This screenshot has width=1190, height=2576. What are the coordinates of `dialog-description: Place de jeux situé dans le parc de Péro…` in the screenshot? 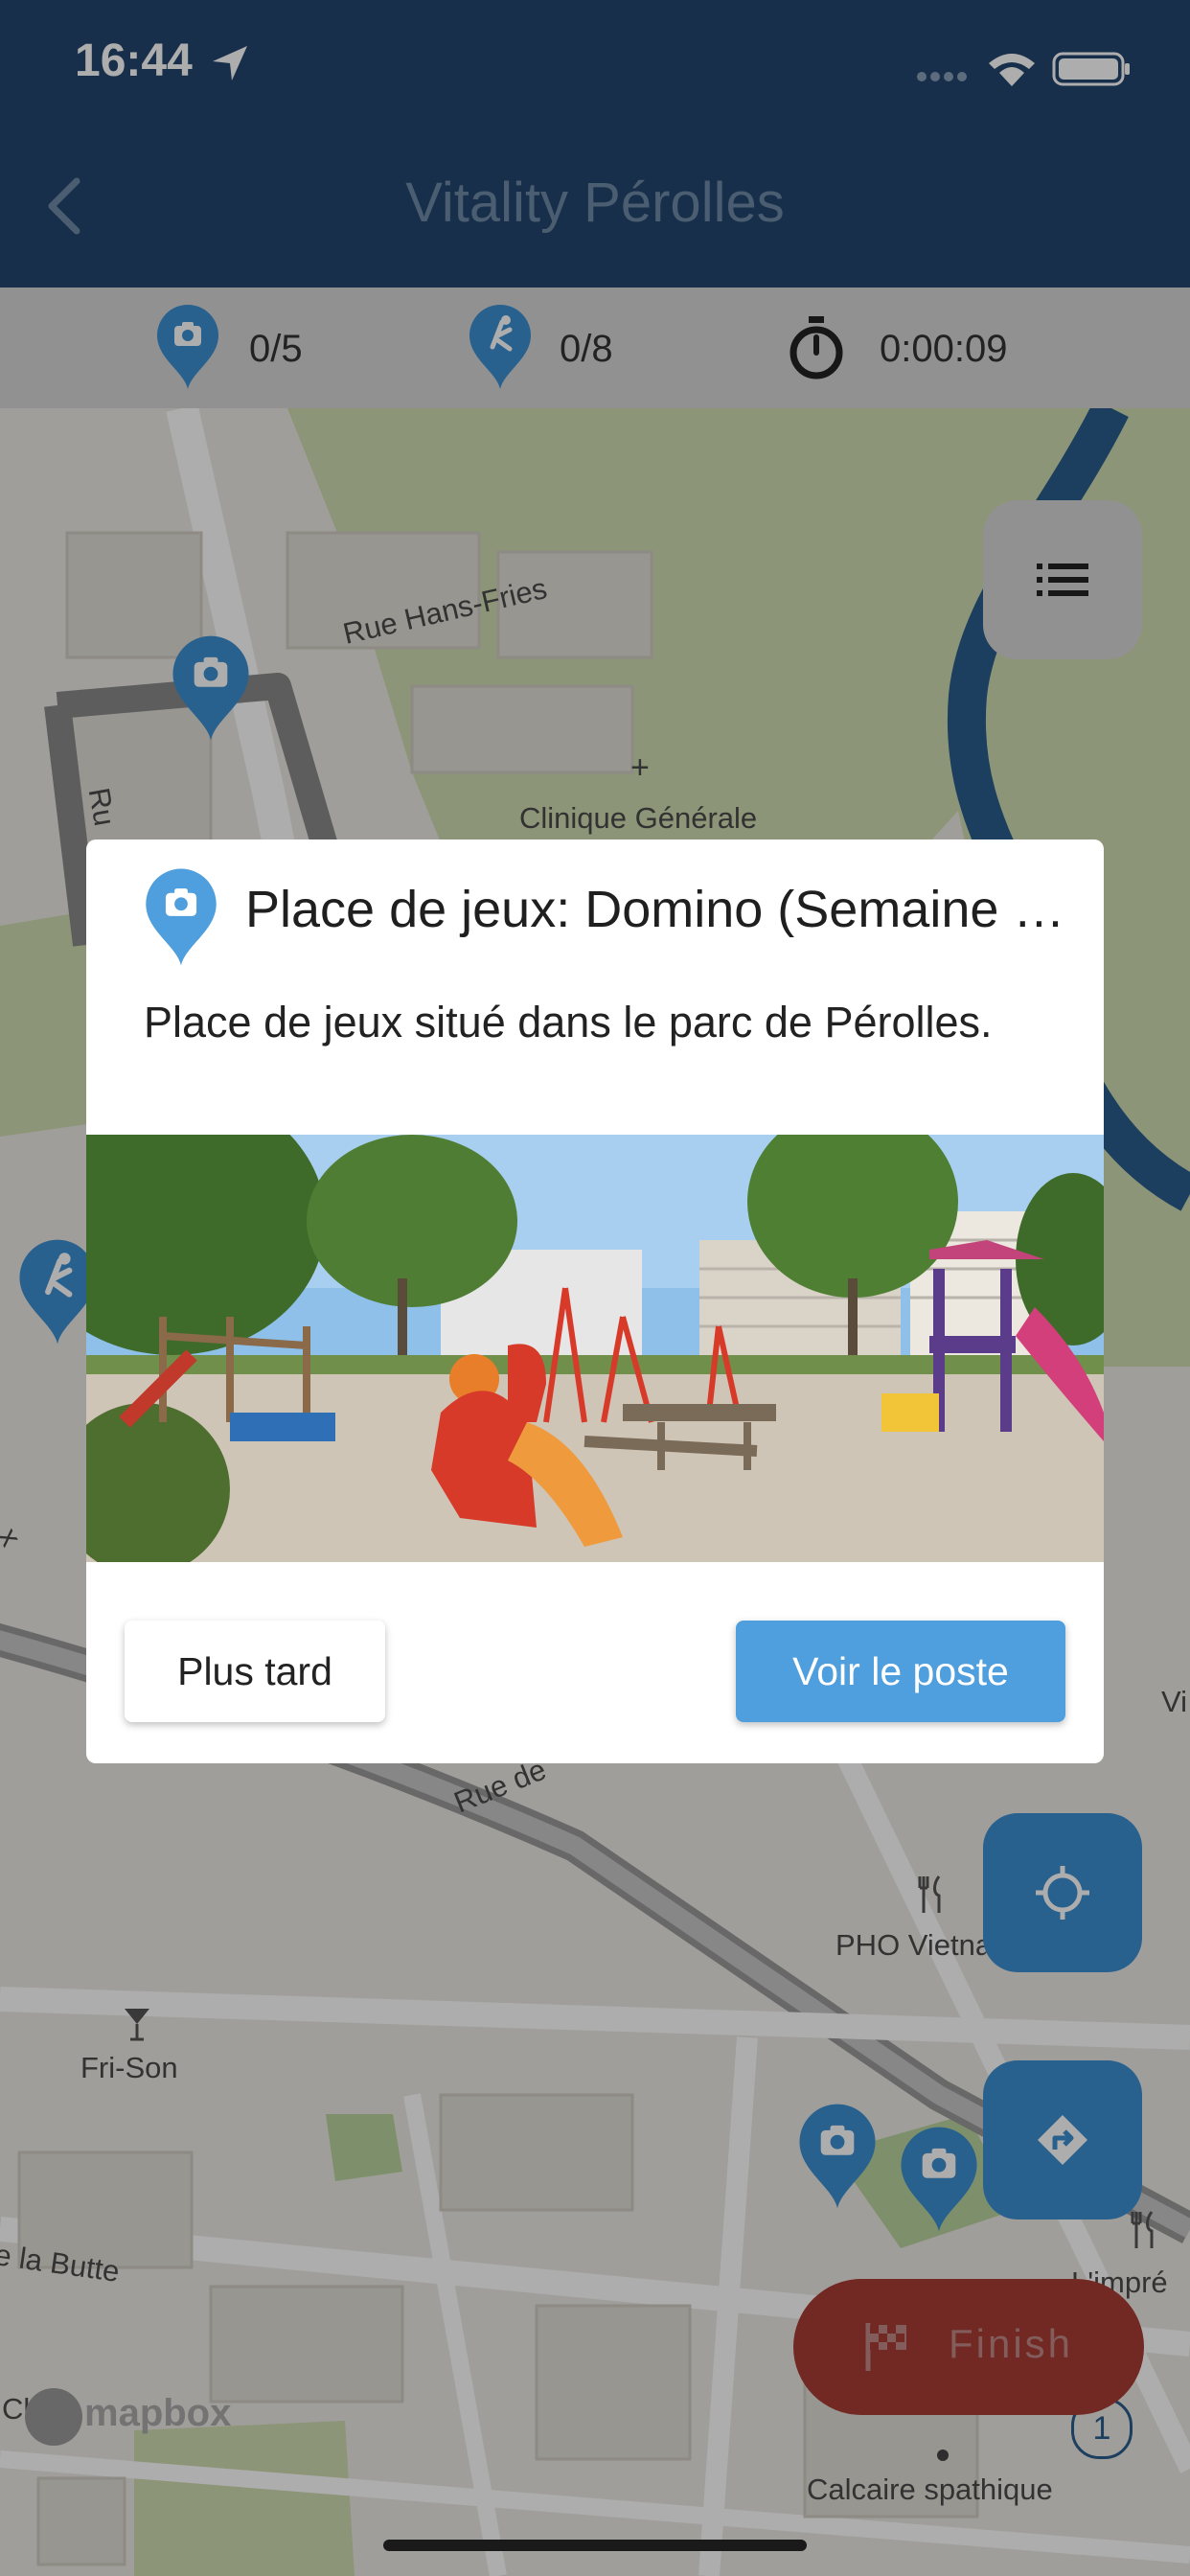 It's located at (569, 1022).